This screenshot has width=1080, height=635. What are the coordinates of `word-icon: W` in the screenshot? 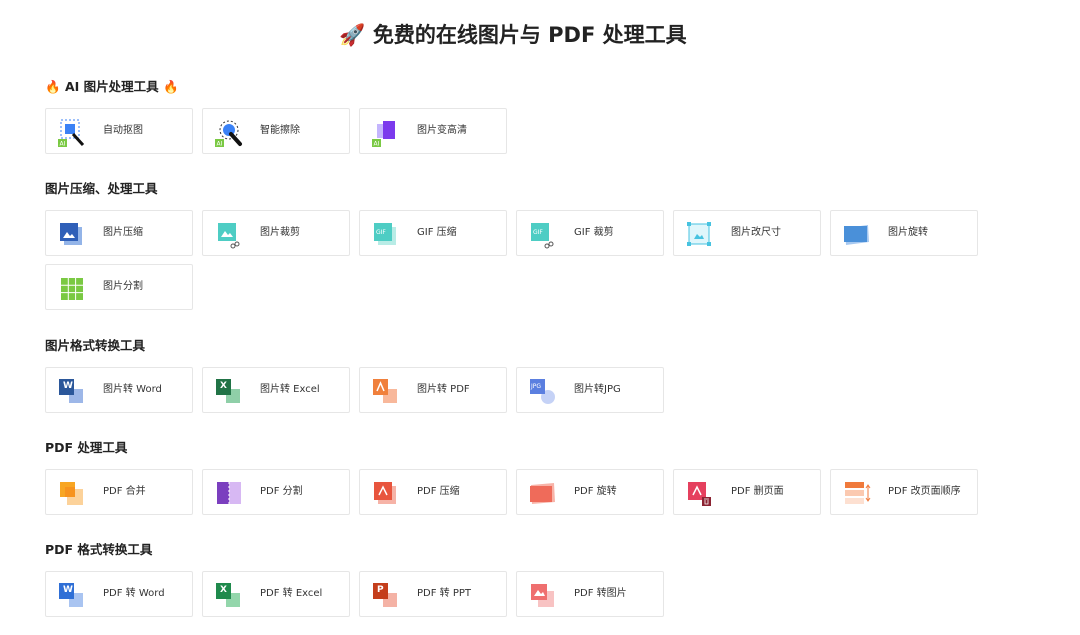 It's located at (71, 391).